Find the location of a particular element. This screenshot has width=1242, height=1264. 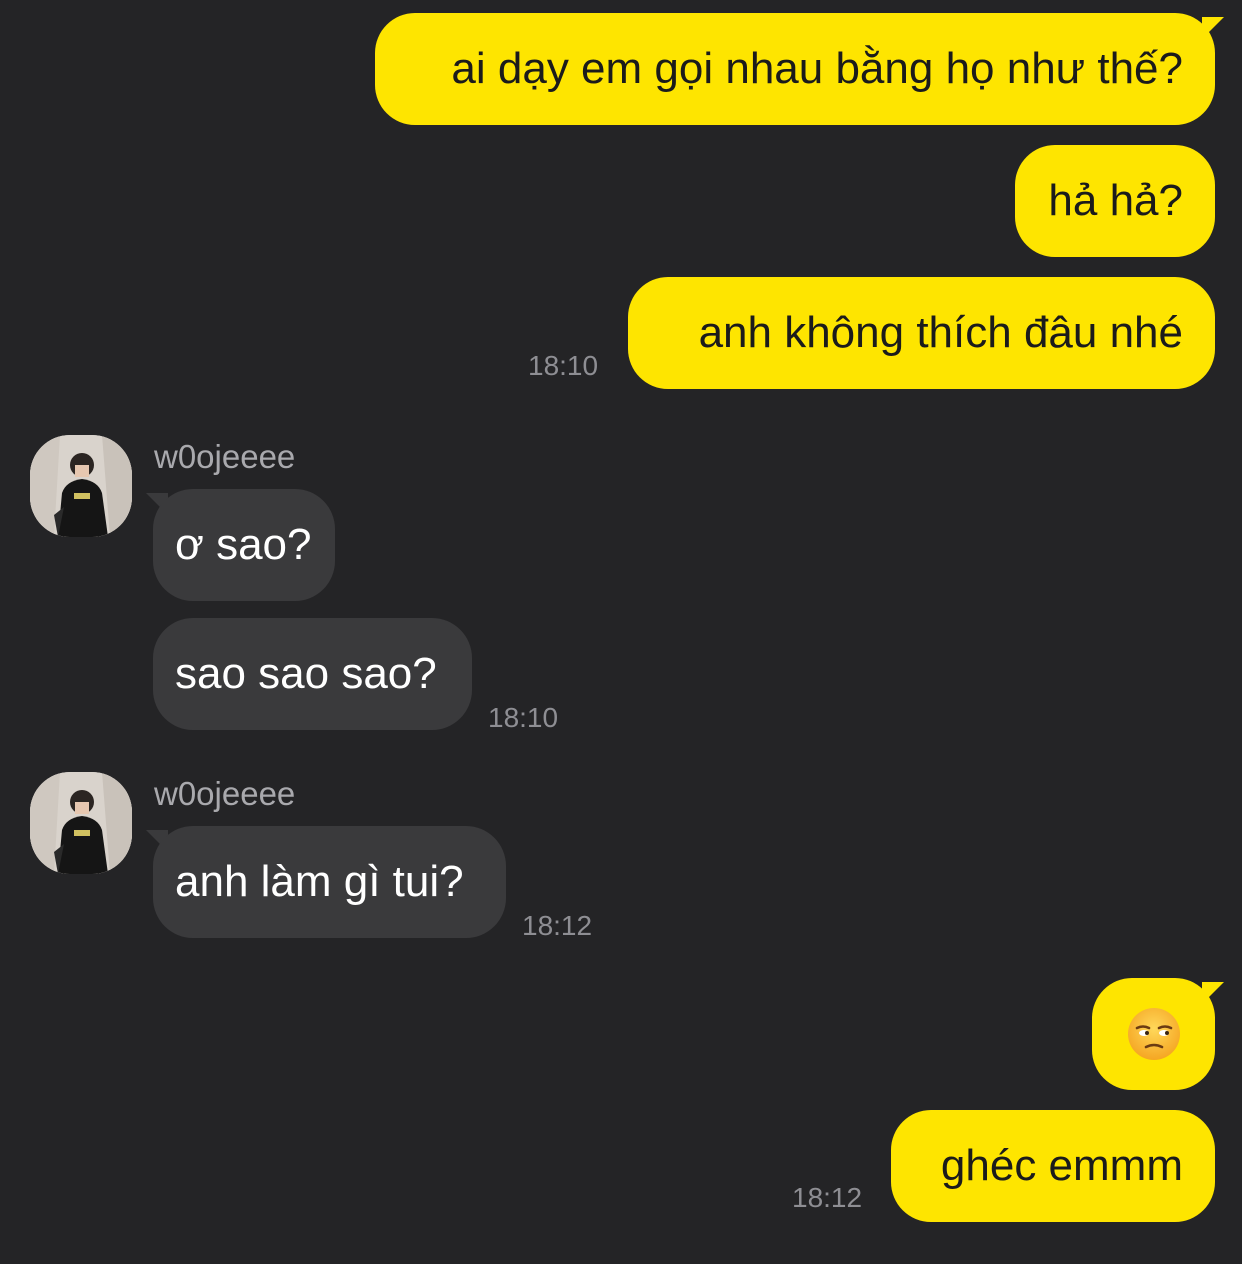

message-text: anh làm gì tui? is located at coordinates (319, 881).